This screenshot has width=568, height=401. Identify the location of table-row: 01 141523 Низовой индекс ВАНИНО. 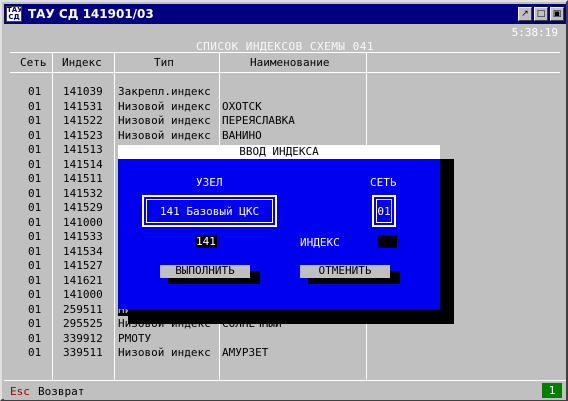
(285, 135).